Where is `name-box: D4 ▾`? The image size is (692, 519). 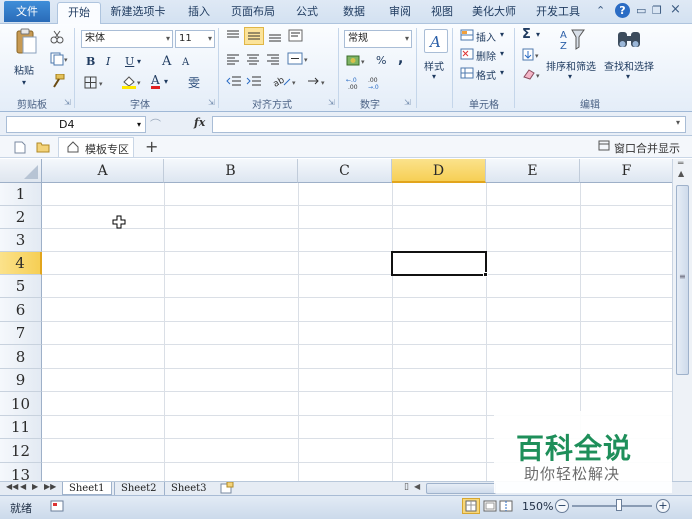
name-box: D4 ▾ is located at coordinates (76, 124).